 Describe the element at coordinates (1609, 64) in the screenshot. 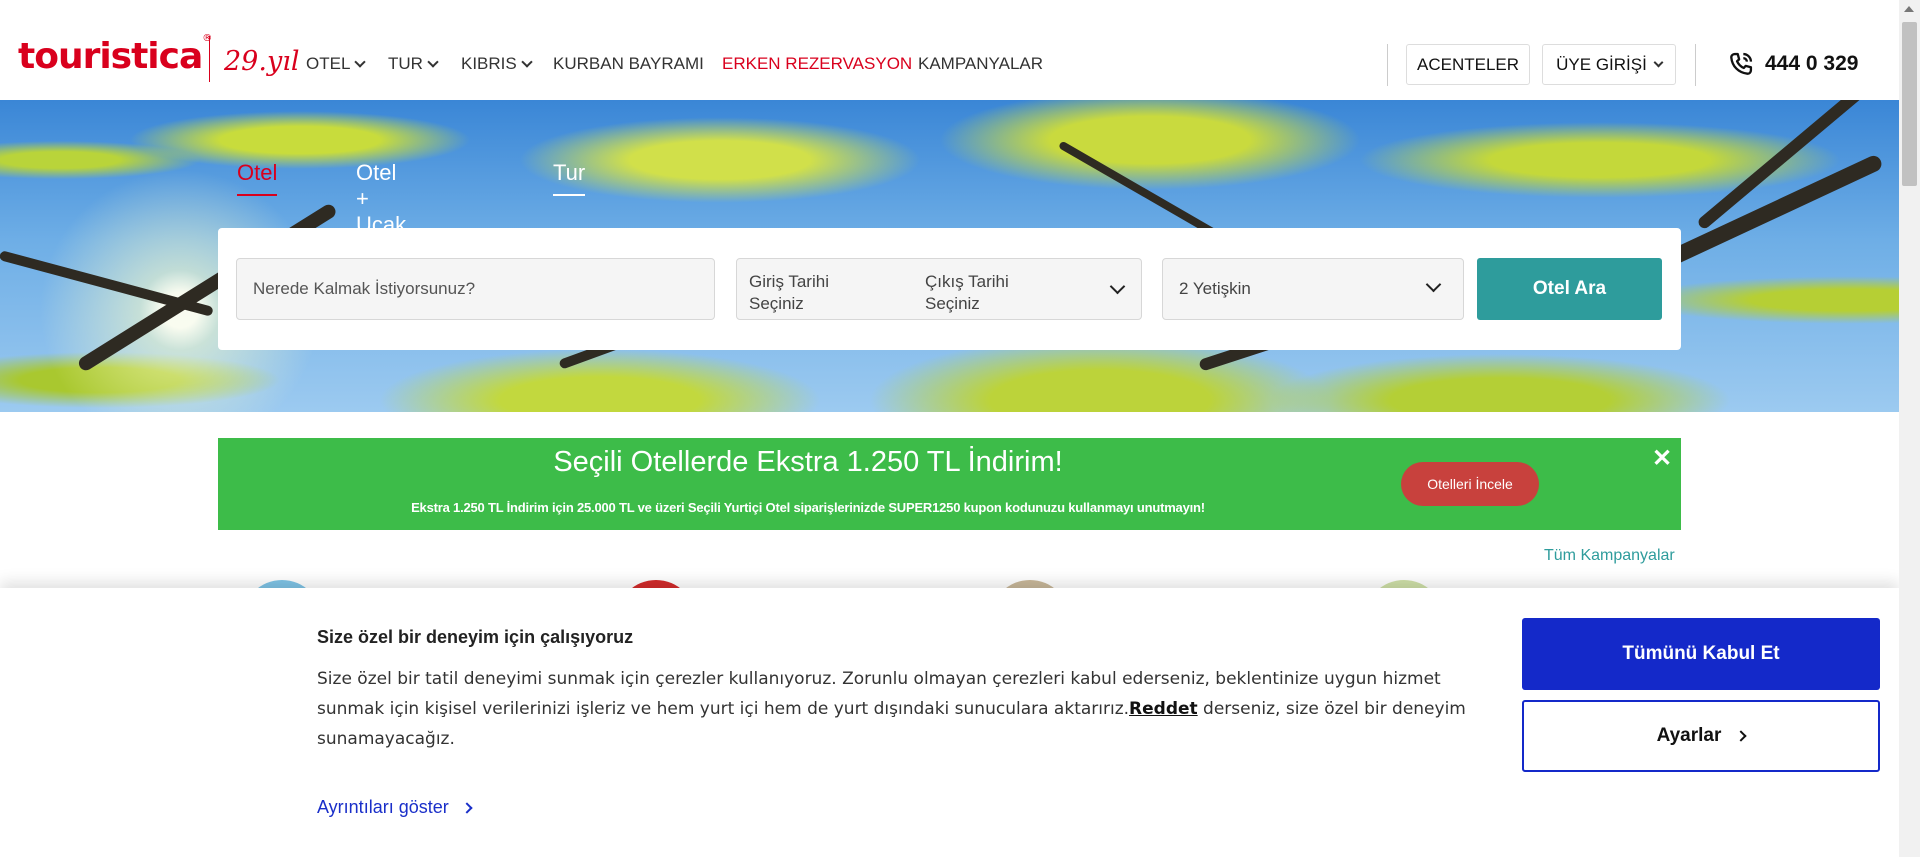

I see `member-login-button: ÜYE GİRİŞİ` at that location.